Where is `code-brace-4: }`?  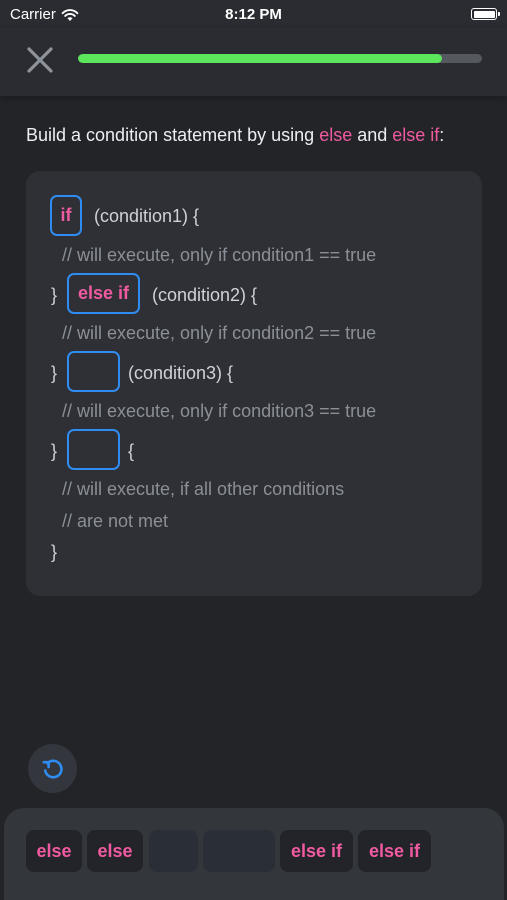 code-brace-4: } is located at coordinates (54, 451).